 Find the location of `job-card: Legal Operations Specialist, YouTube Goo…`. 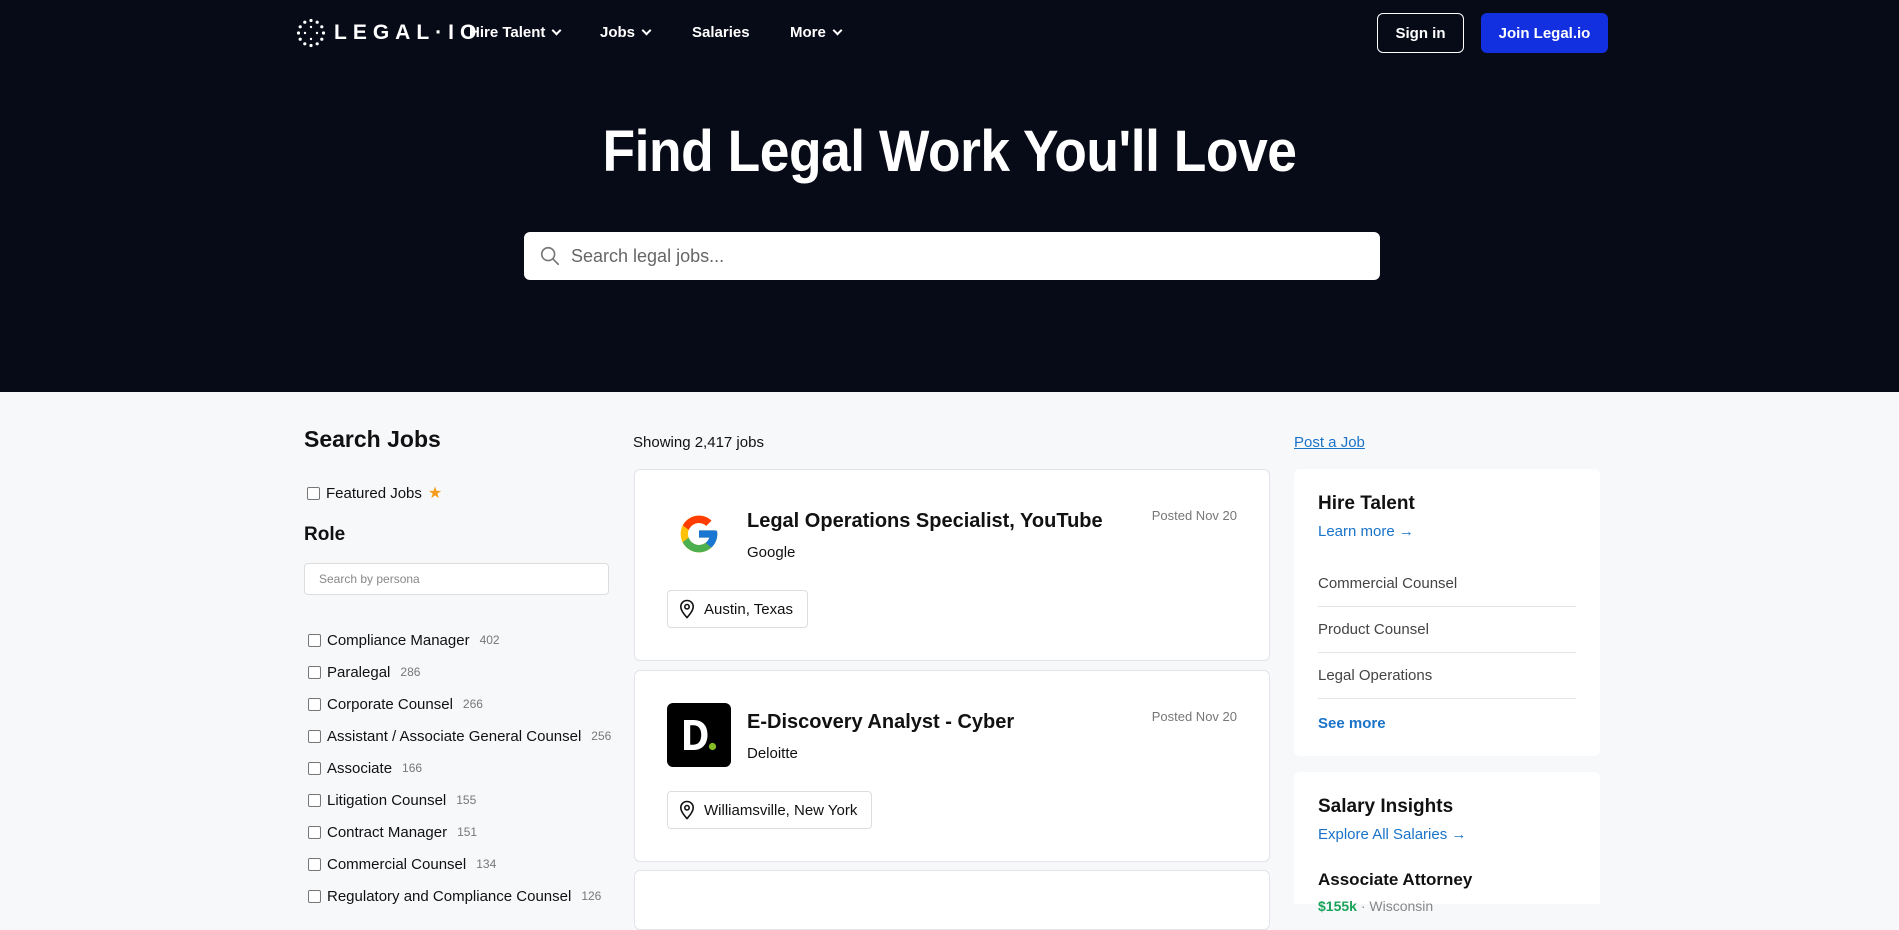

job-card: Legal Operations Specialist, YouTube Goo… is located at coordinates (952, 565).